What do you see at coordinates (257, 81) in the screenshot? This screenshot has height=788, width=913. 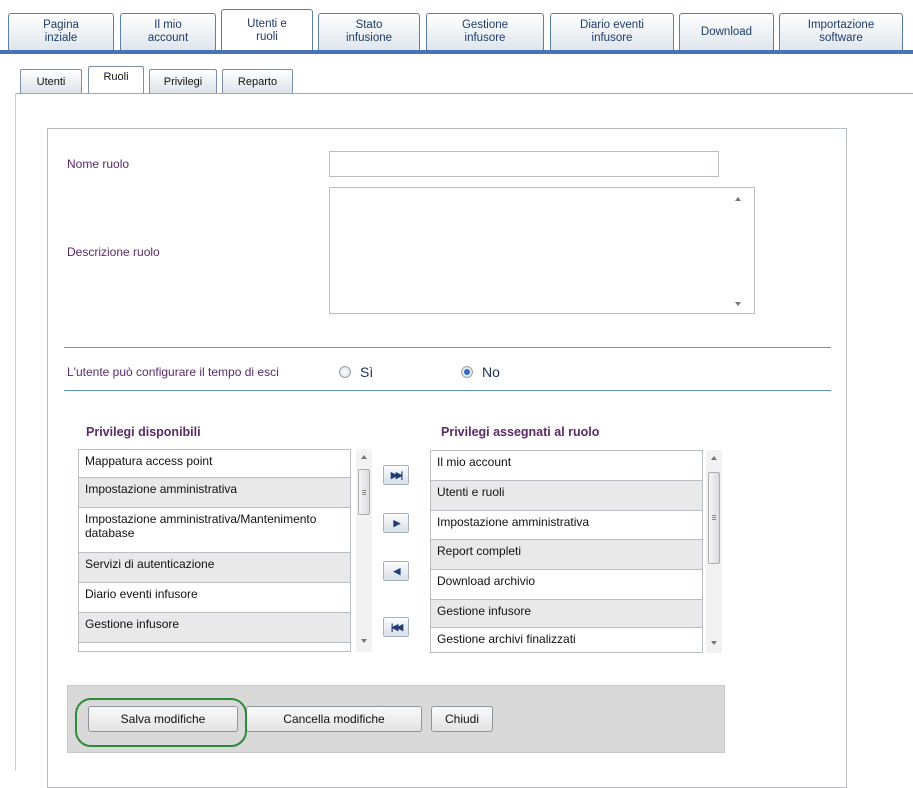 I see `subtab-reparto: Reparto` at bounding box center [257, 81].